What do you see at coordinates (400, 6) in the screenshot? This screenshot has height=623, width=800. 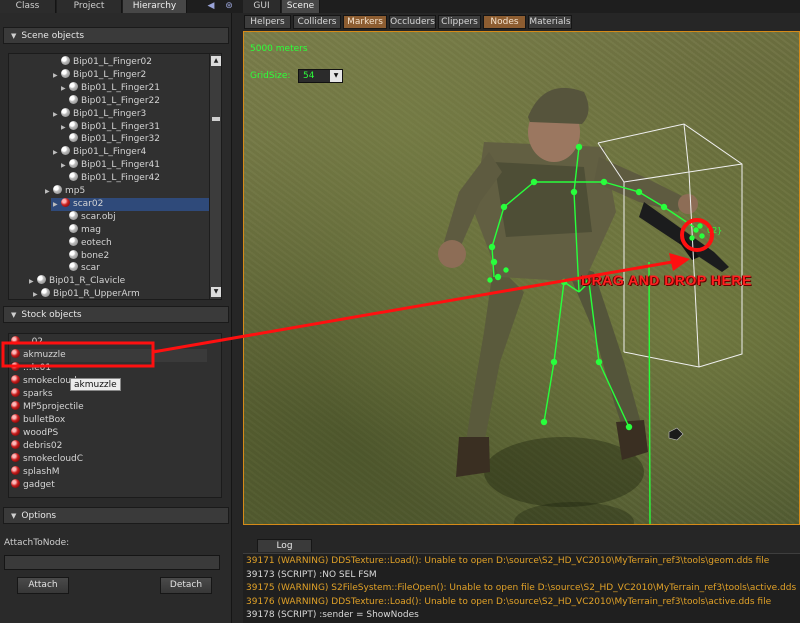 I see `top-tab-bar: Class Project Hierarchy ◀ ⊛ GUI Scene` at bounding box center [400, 6].